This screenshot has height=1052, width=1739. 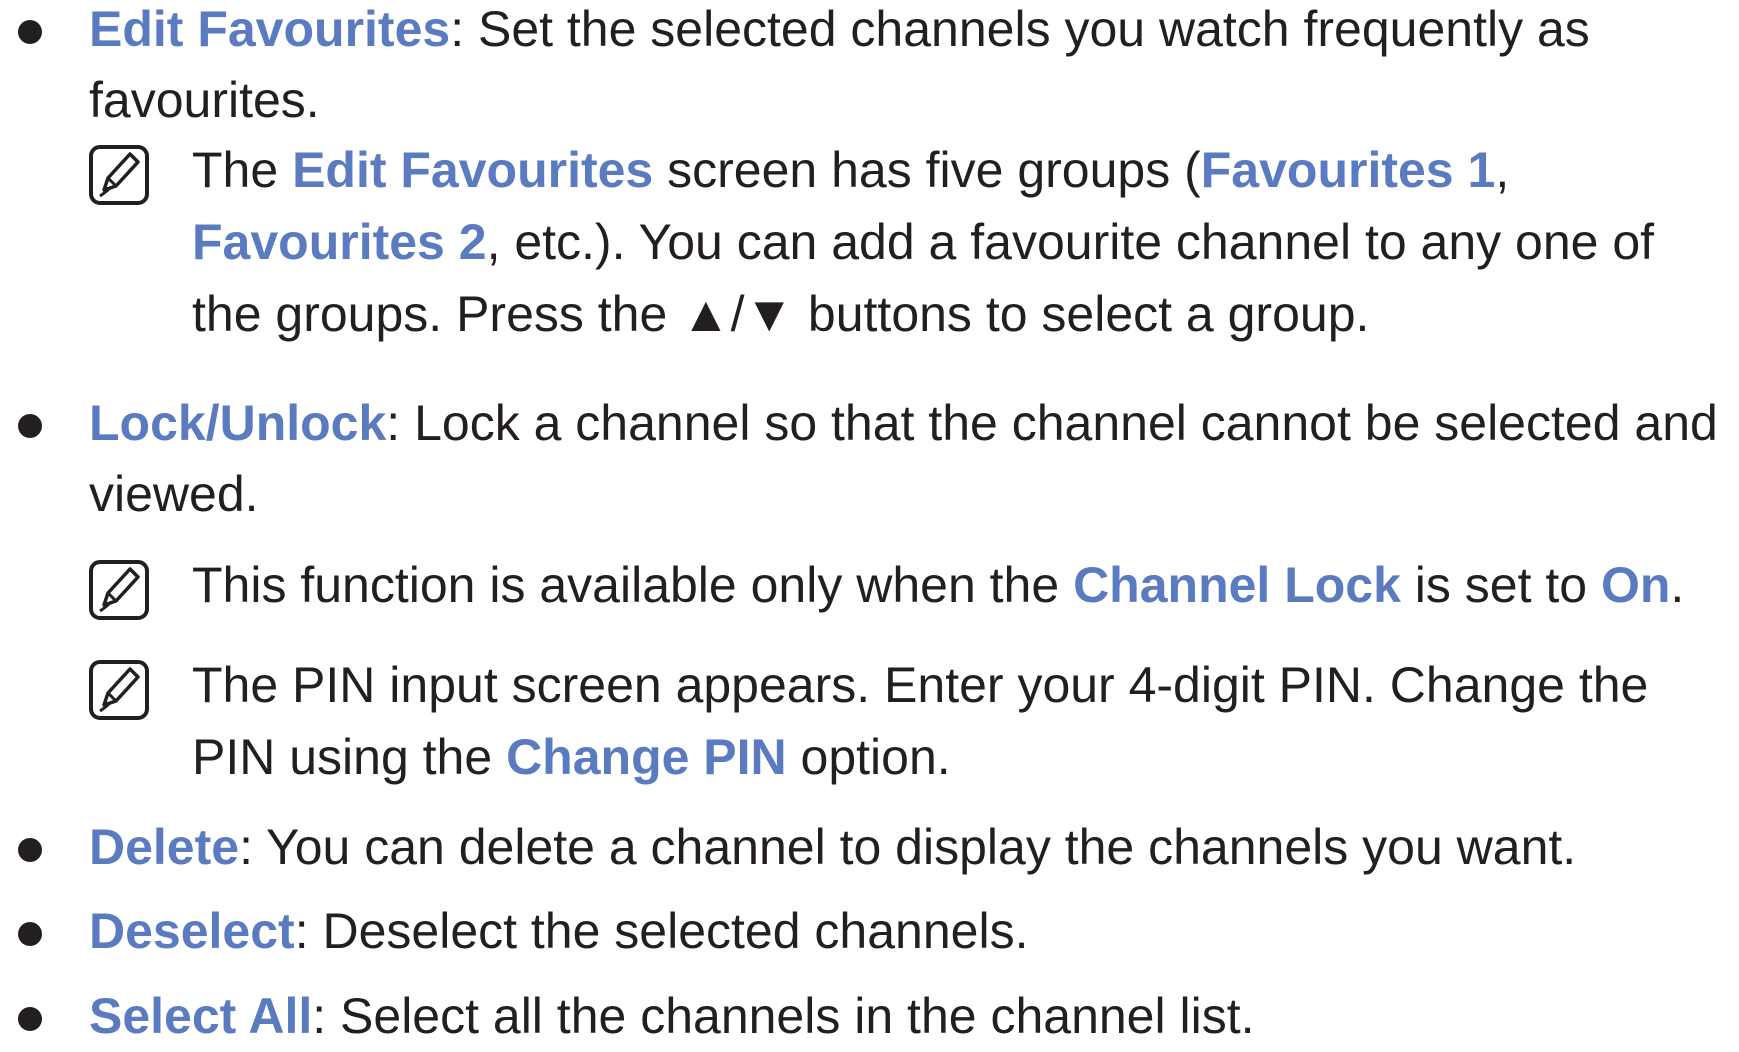 What do you see at coordinates (242, 170) in the screenshot?
I see `note-part: The` at bounding box center [242, 170].